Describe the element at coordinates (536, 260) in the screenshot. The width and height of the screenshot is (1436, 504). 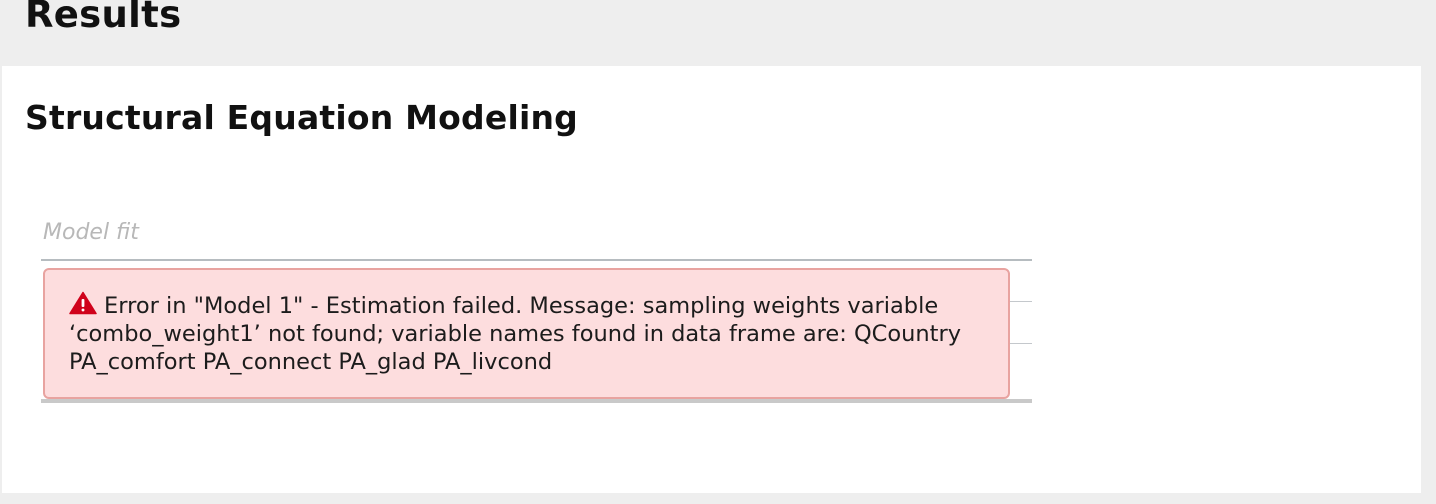
I see `table-top-rule` at that location.